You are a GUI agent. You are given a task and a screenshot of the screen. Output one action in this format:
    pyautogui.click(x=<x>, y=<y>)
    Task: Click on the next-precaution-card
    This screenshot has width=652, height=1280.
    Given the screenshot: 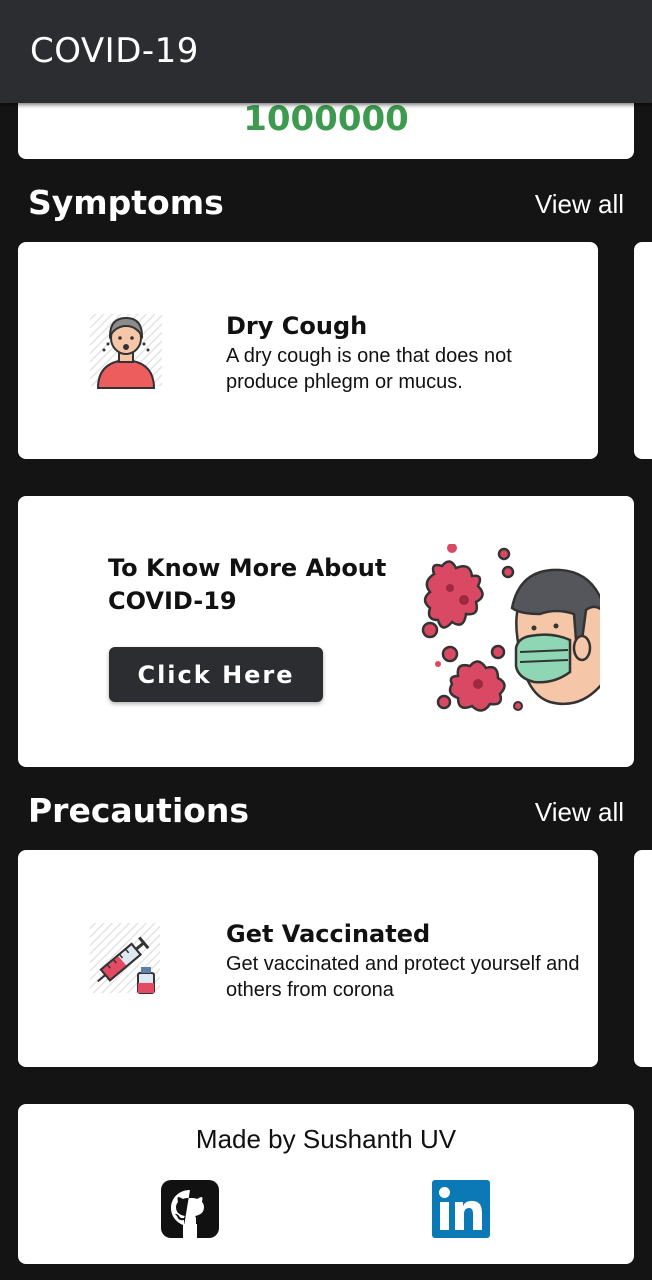 What is the action you would take?
    pyautogui.click(x=643, y=958)
    